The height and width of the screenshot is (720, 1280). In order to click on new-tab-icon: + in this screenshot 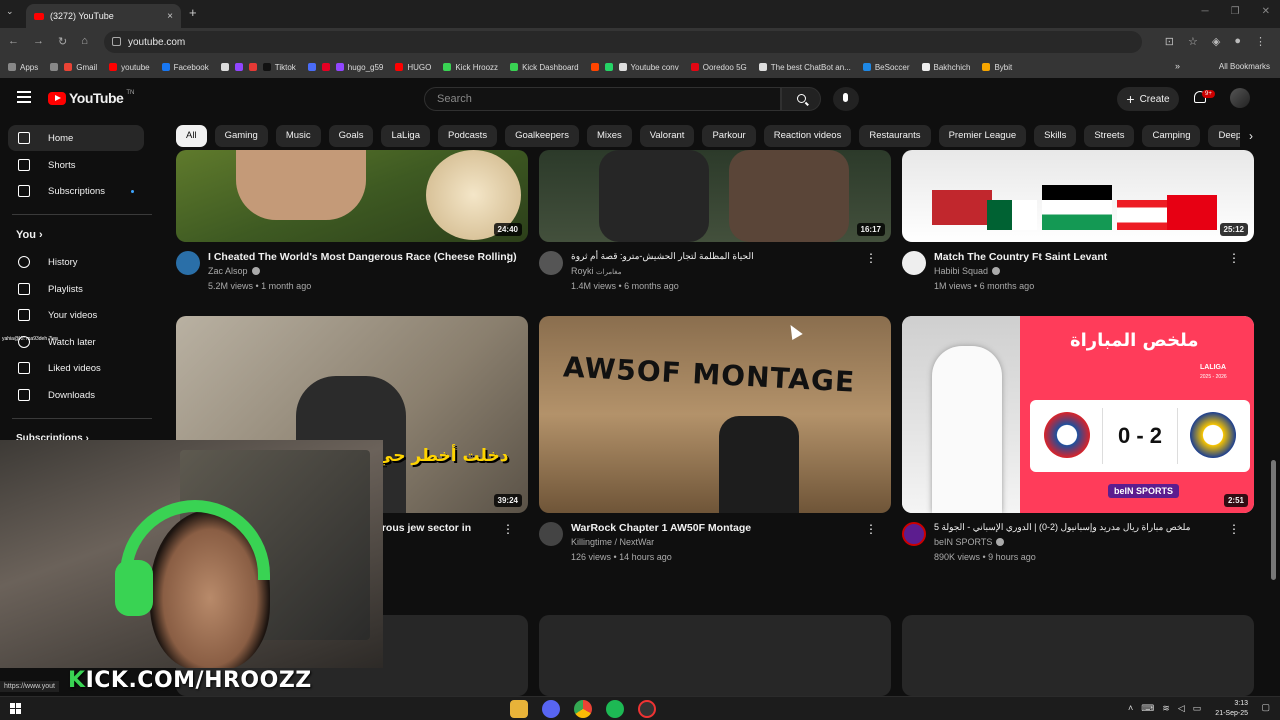, I will do `click(193, 12)`.